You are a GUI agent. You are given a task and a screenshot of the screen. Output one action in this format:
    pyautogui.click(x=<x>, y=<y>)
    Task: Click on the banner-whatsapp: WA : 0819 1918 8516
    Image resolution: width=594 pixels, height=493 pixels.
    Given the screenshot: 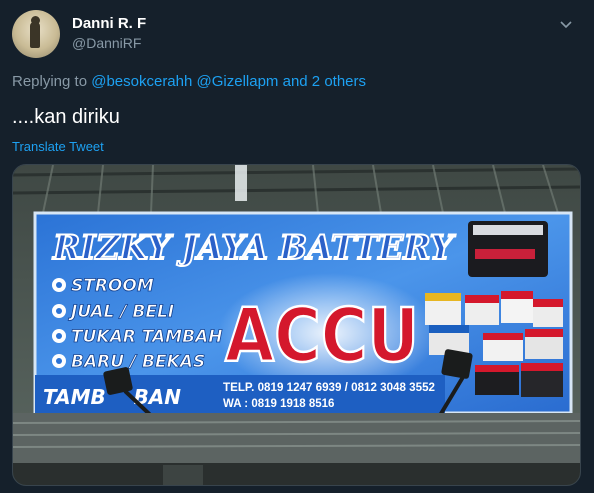 What is the action you would take?
    pyautogui.click(x=278, y=404)
    